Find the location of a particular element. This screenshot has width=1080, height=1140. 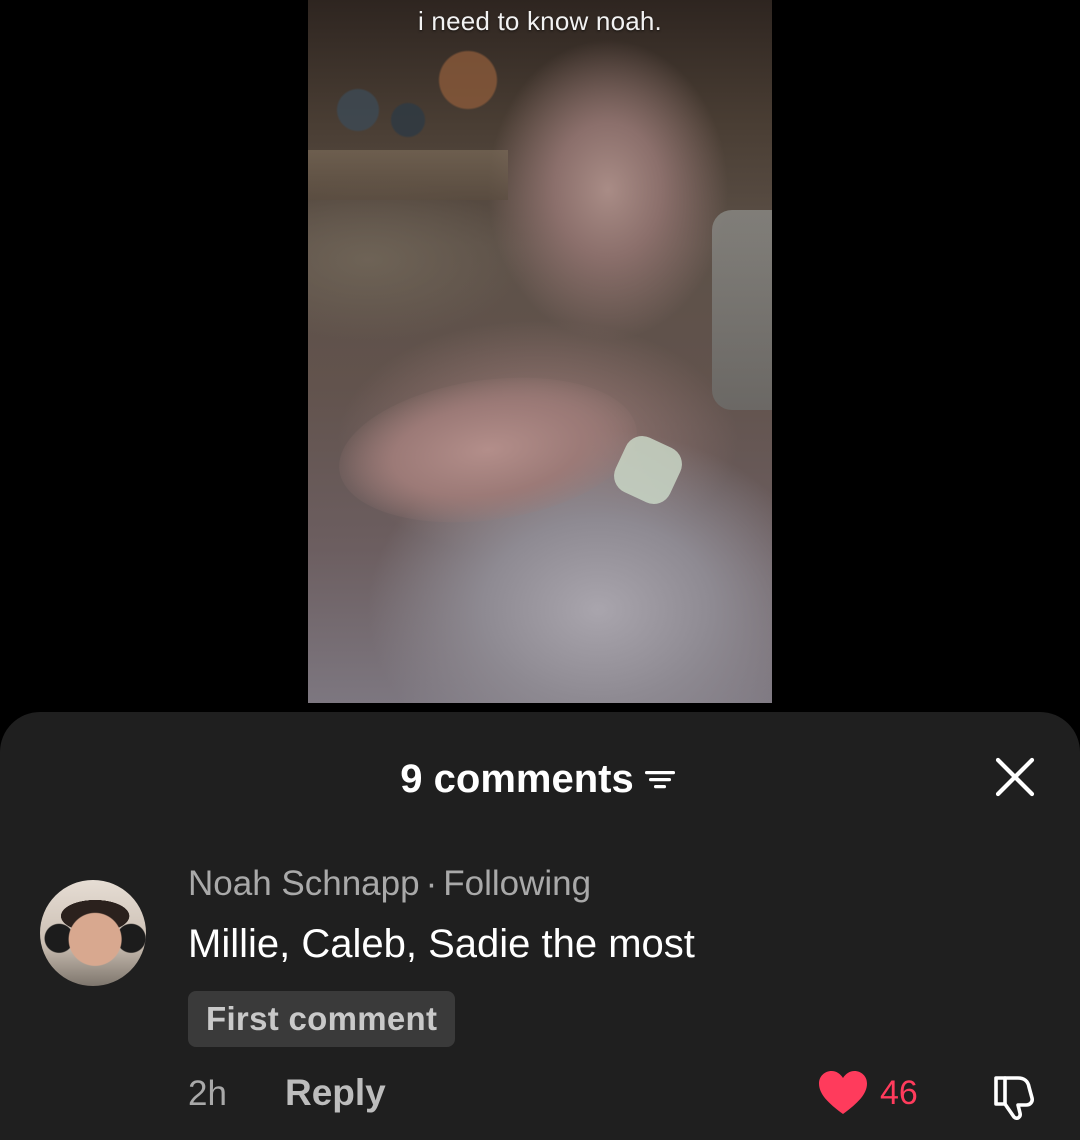

video-background-shelf is located at coordinates (408, 80).